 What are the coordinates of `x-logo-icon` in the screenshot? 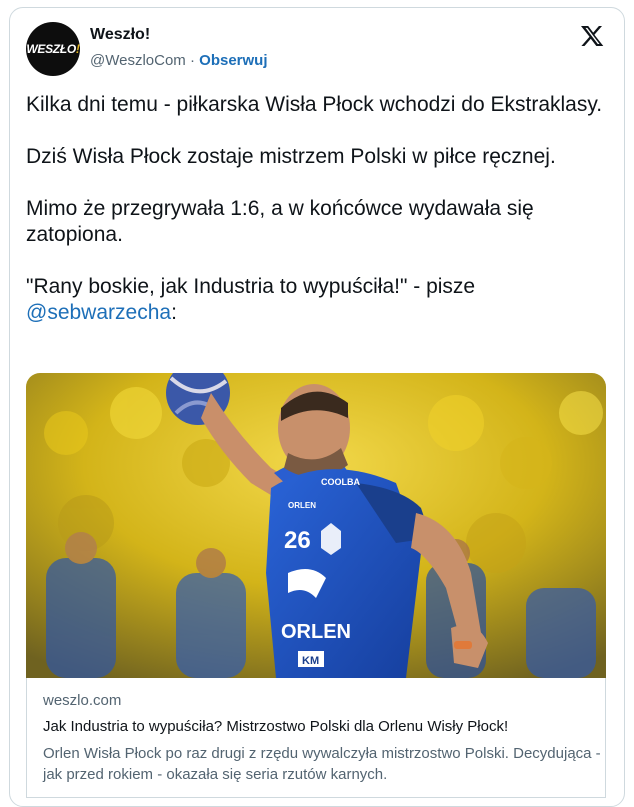 It's located at (592, 36).